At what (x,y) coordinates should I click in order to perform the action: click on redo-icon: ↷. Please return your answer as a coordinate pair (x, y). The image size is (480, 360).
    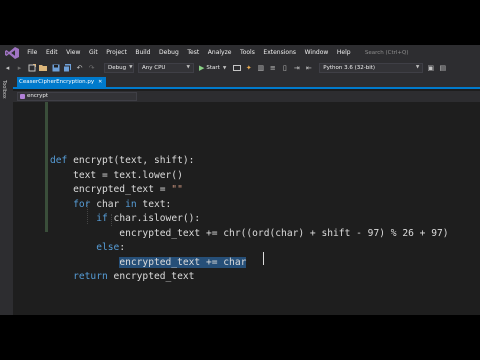
    Looking at the image, I should click on (91, 68).